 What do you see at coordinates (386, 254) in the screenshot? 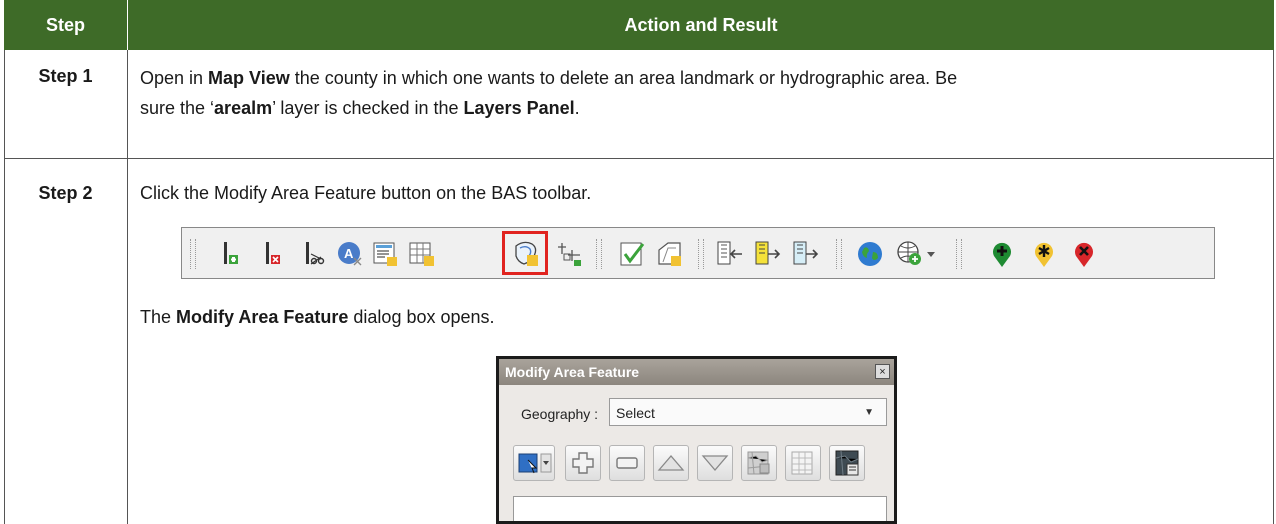
I see `edit-attributes-icon` at bounding box center [386, 254].